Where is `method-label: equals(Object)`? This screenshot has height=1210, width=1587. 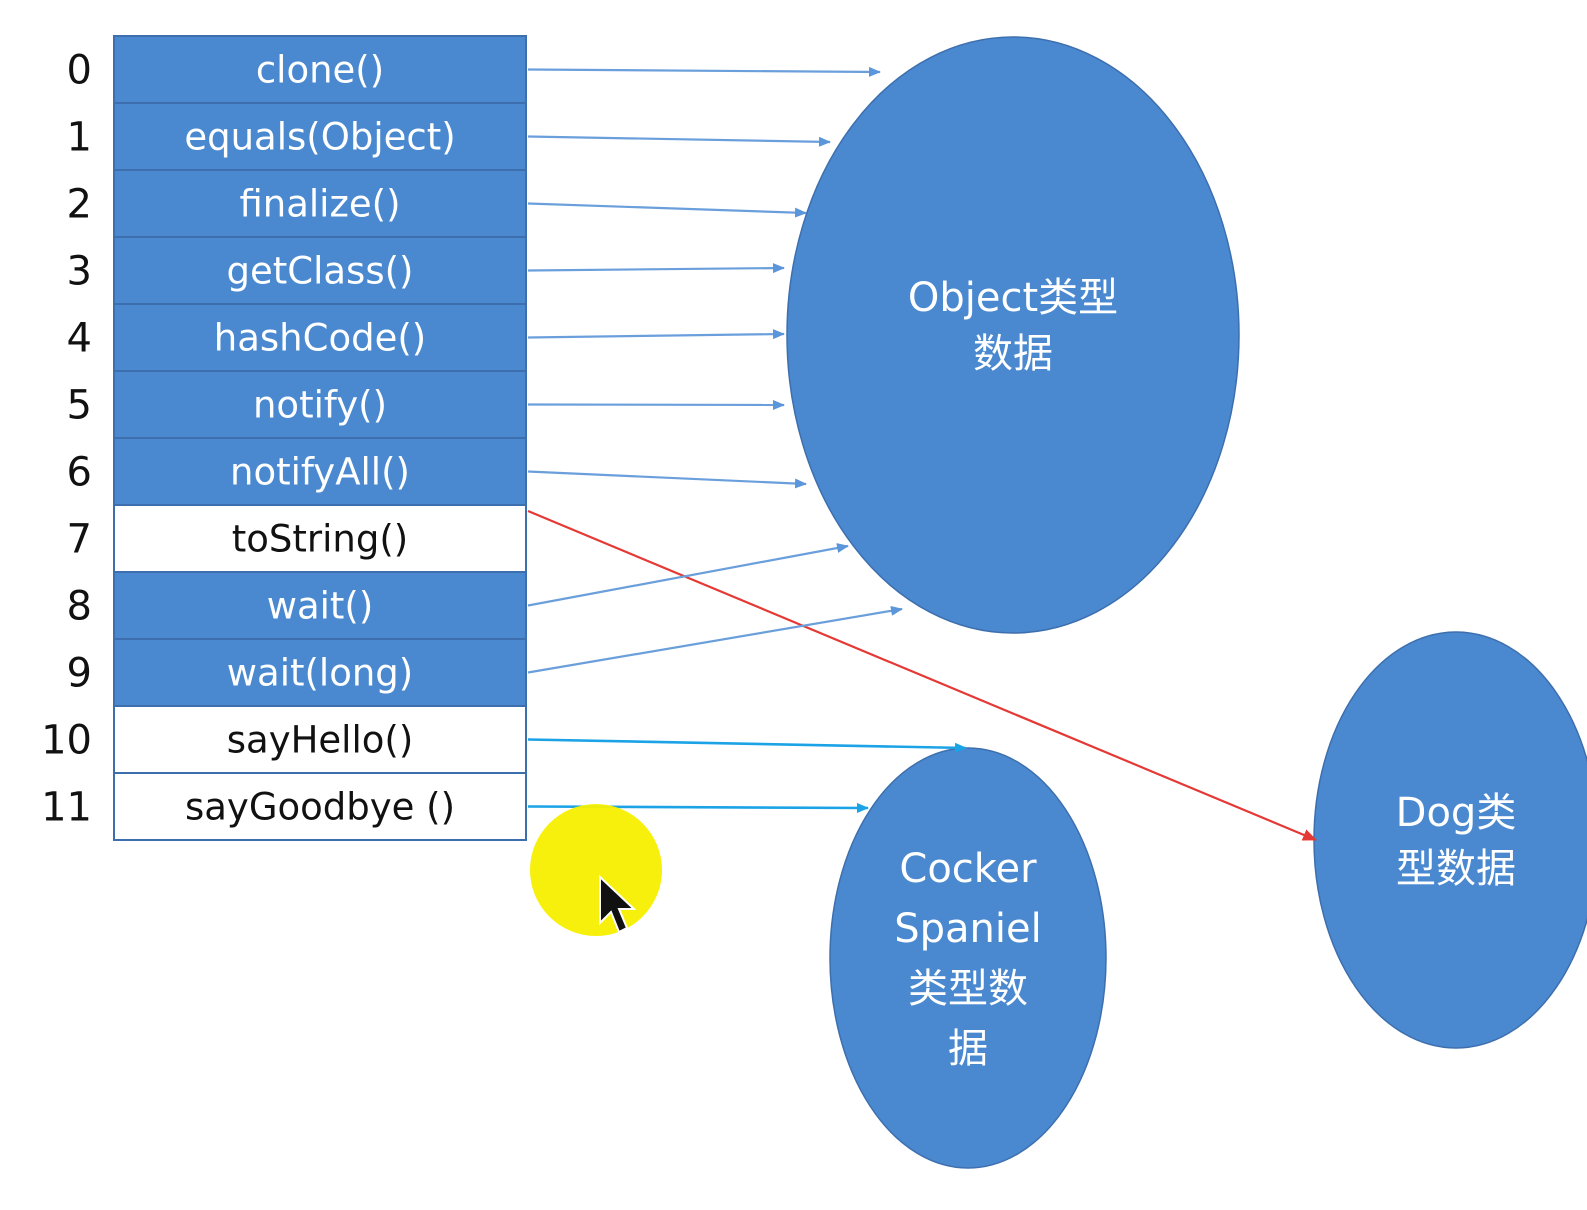
method-label: equals(Object) is located at coordinates (319, 137).